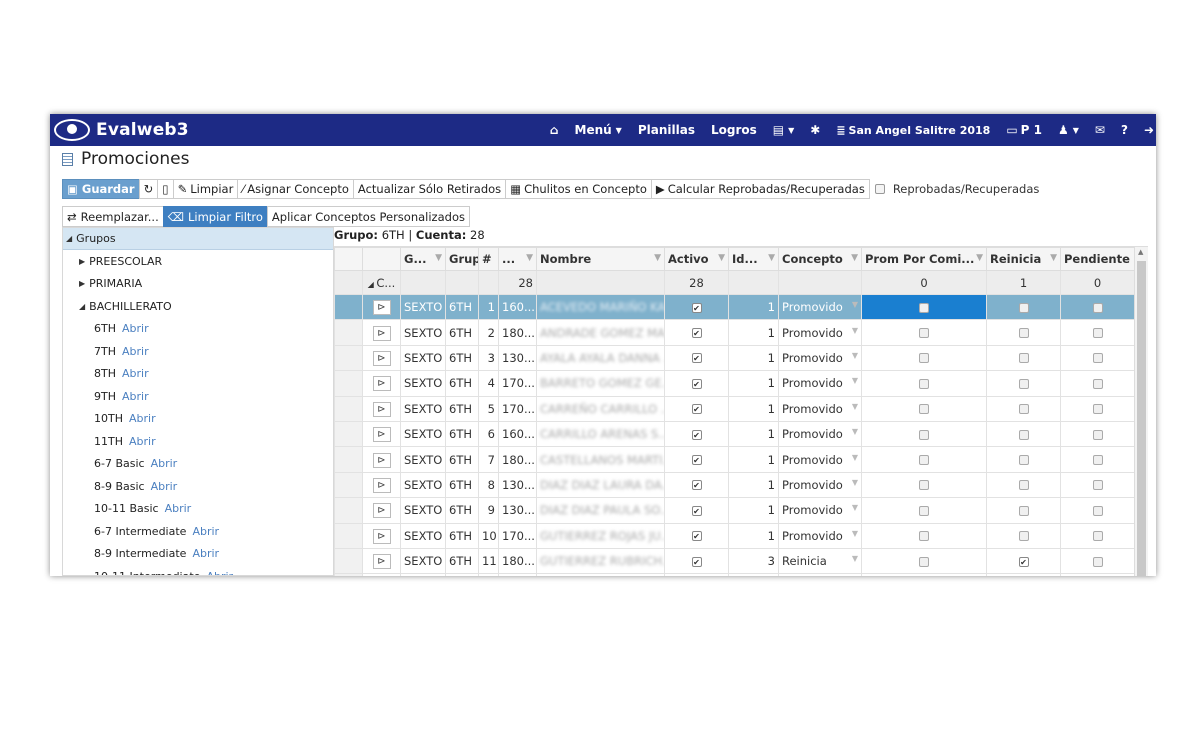 The width and height of the screenshot is (1188, 733). Describe the element at coordinates (488, 259) in the screenshot. I see `col-header-num: #` at that location.